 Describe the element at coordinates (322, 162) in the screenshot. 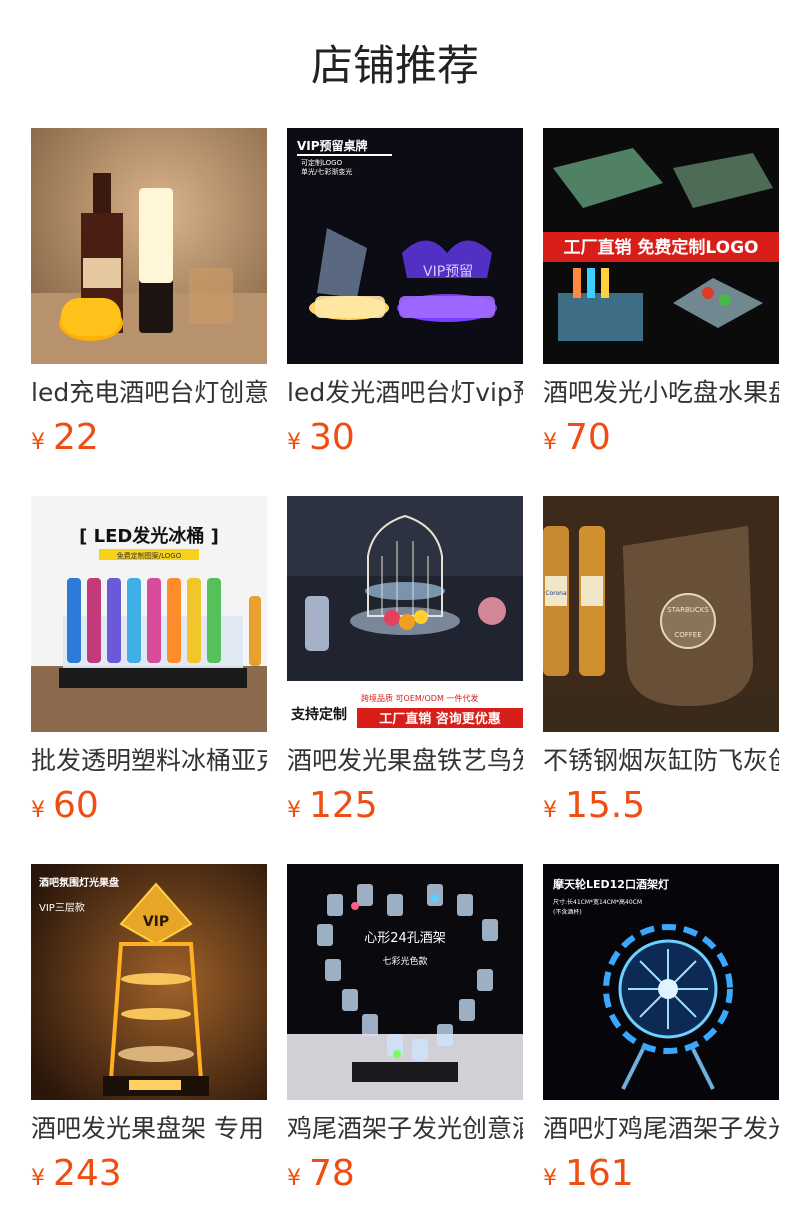

I see `overlay-text: 可定制LOGO` at that location.